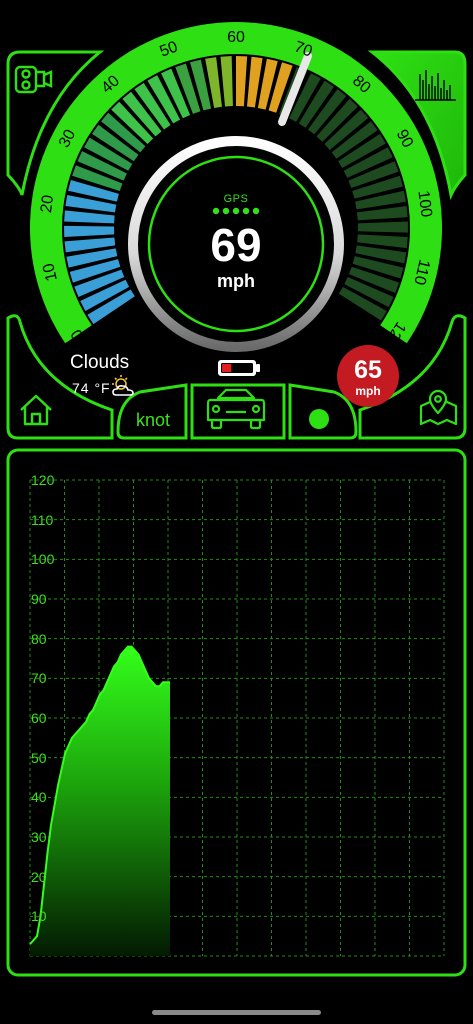 This screenshot has width=473, height=1024. I want to click on speed-unit: mph, so click(236, 281).